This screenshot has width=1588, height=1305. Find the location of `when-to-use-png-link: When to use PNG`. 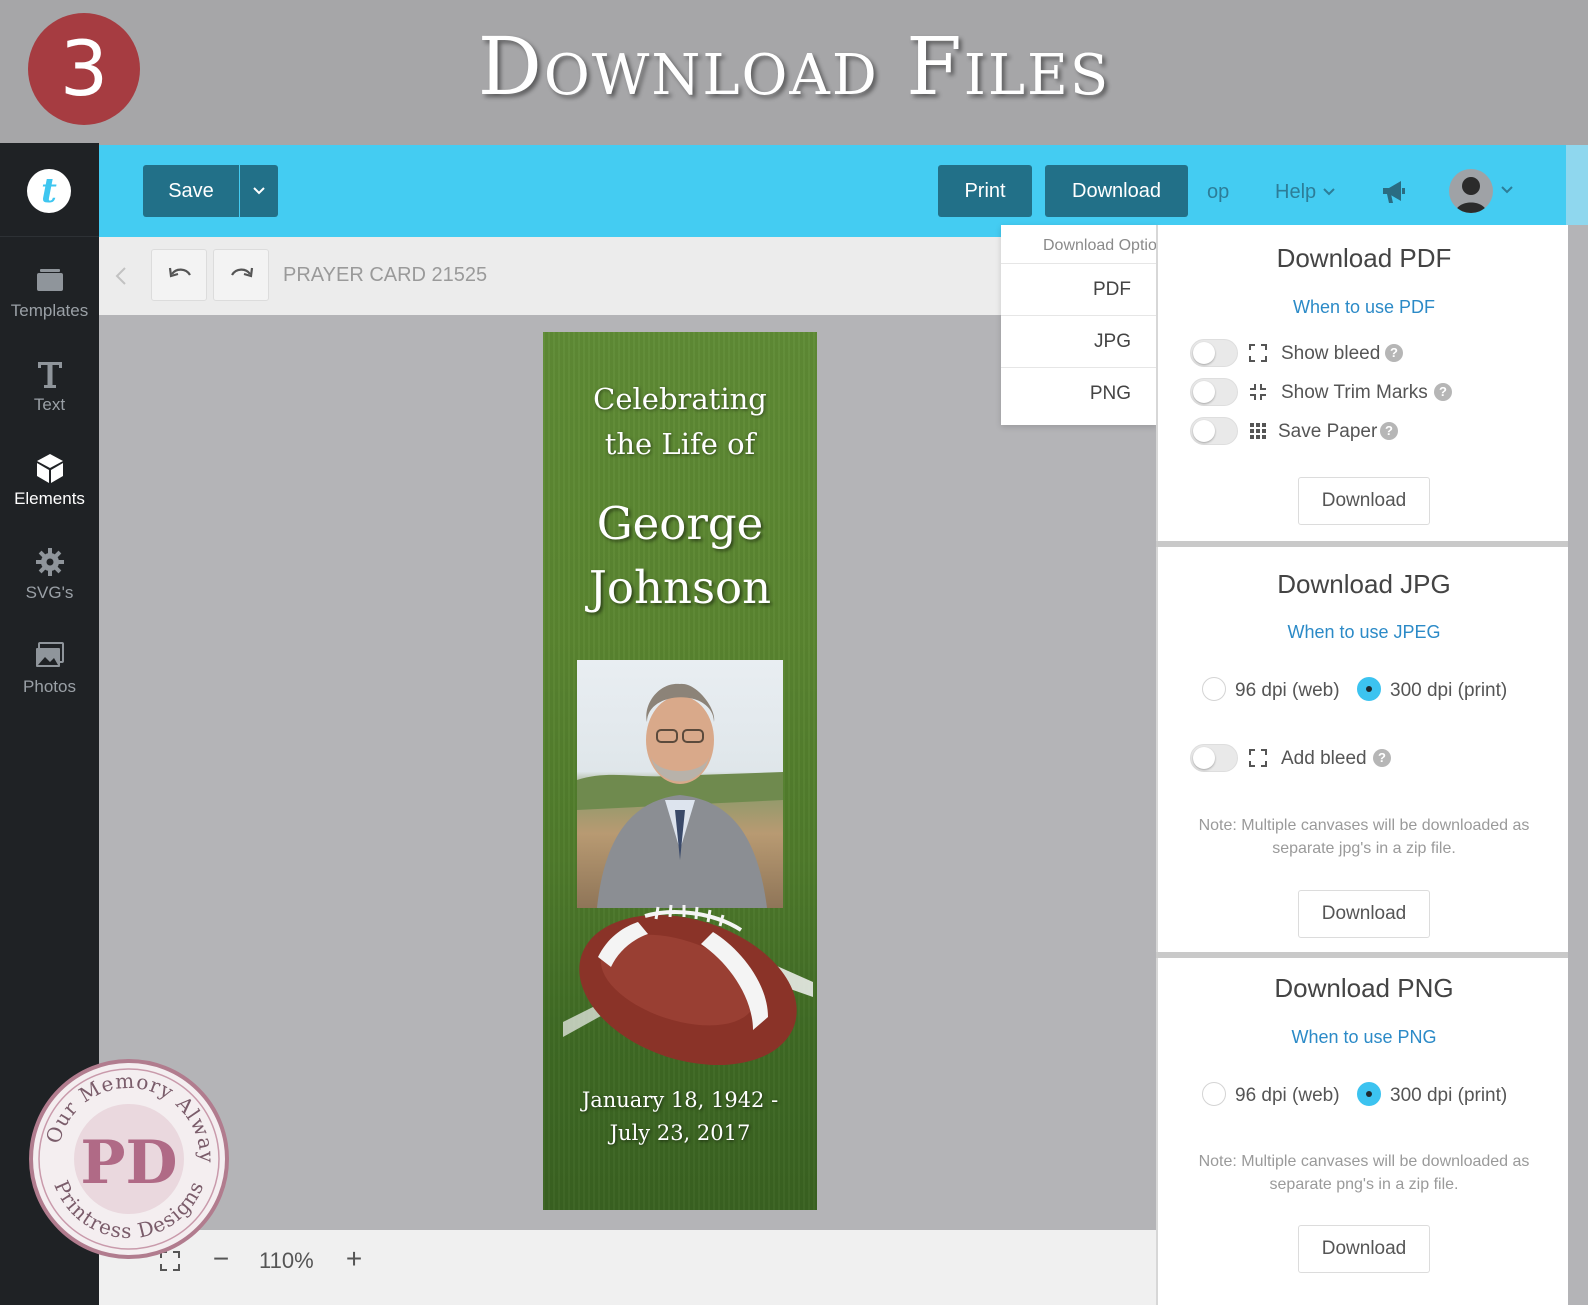

when-to-use-png-link: When to use PNG is located at coordinates (1364, 1037).